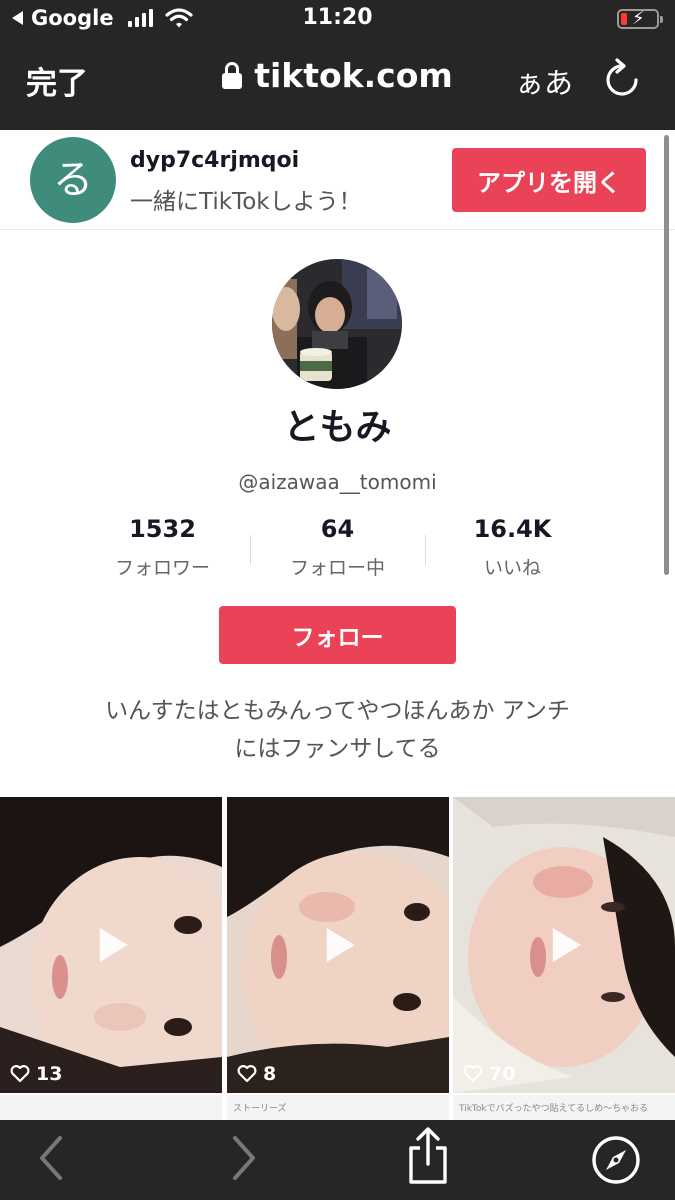 This screenshot has height=1200, width=675. I want to click on browser-chrome: Google 11:20 ⚡ 完了 tiktok.com ぁあ, so click(337, 65).